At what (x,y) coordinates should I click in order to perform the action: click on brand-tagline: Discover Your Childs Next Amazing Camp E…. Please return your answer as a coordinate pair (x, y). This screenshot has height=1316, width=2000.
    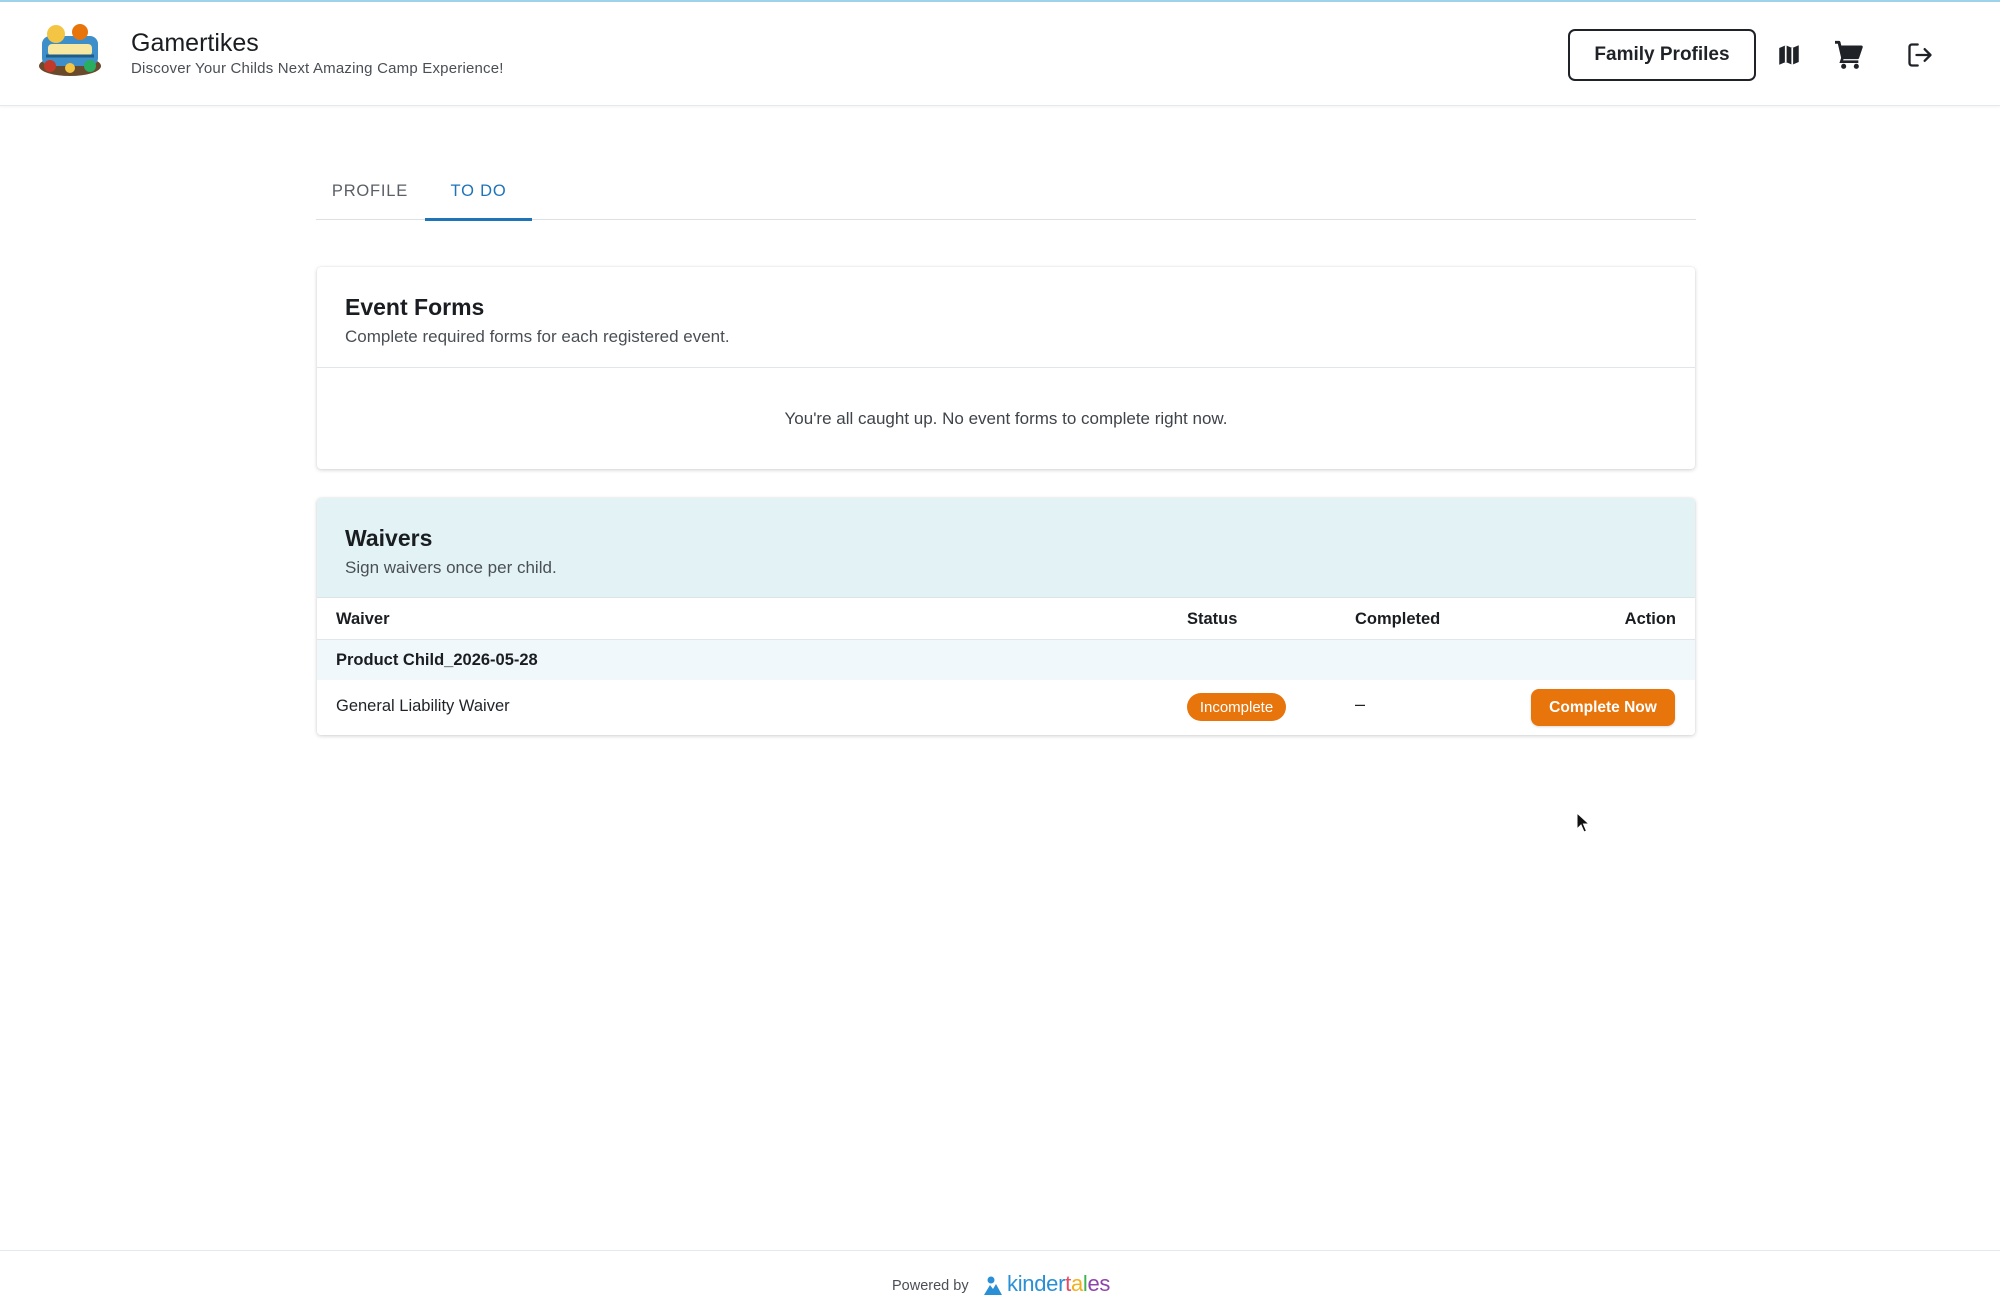
    Looking at the image, I should click on (317, 68).